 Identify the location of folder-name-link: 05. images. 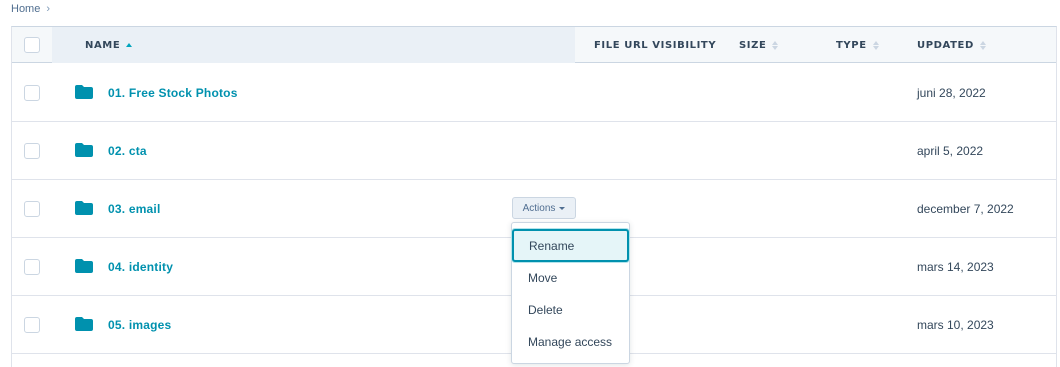
(139, 325).